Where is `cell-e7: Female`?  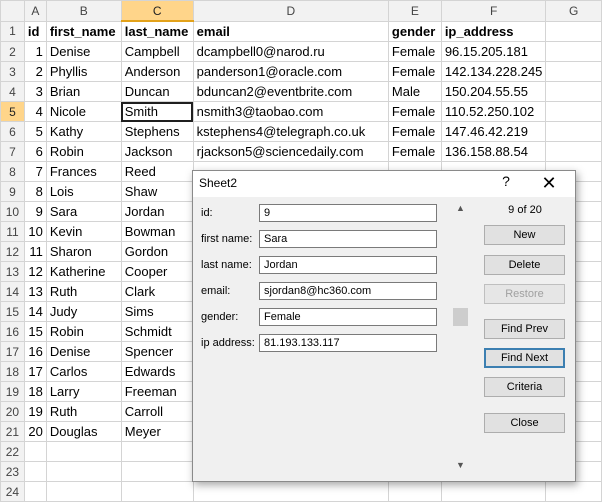 cell-e7: Female is located at coordinates (414, 151).